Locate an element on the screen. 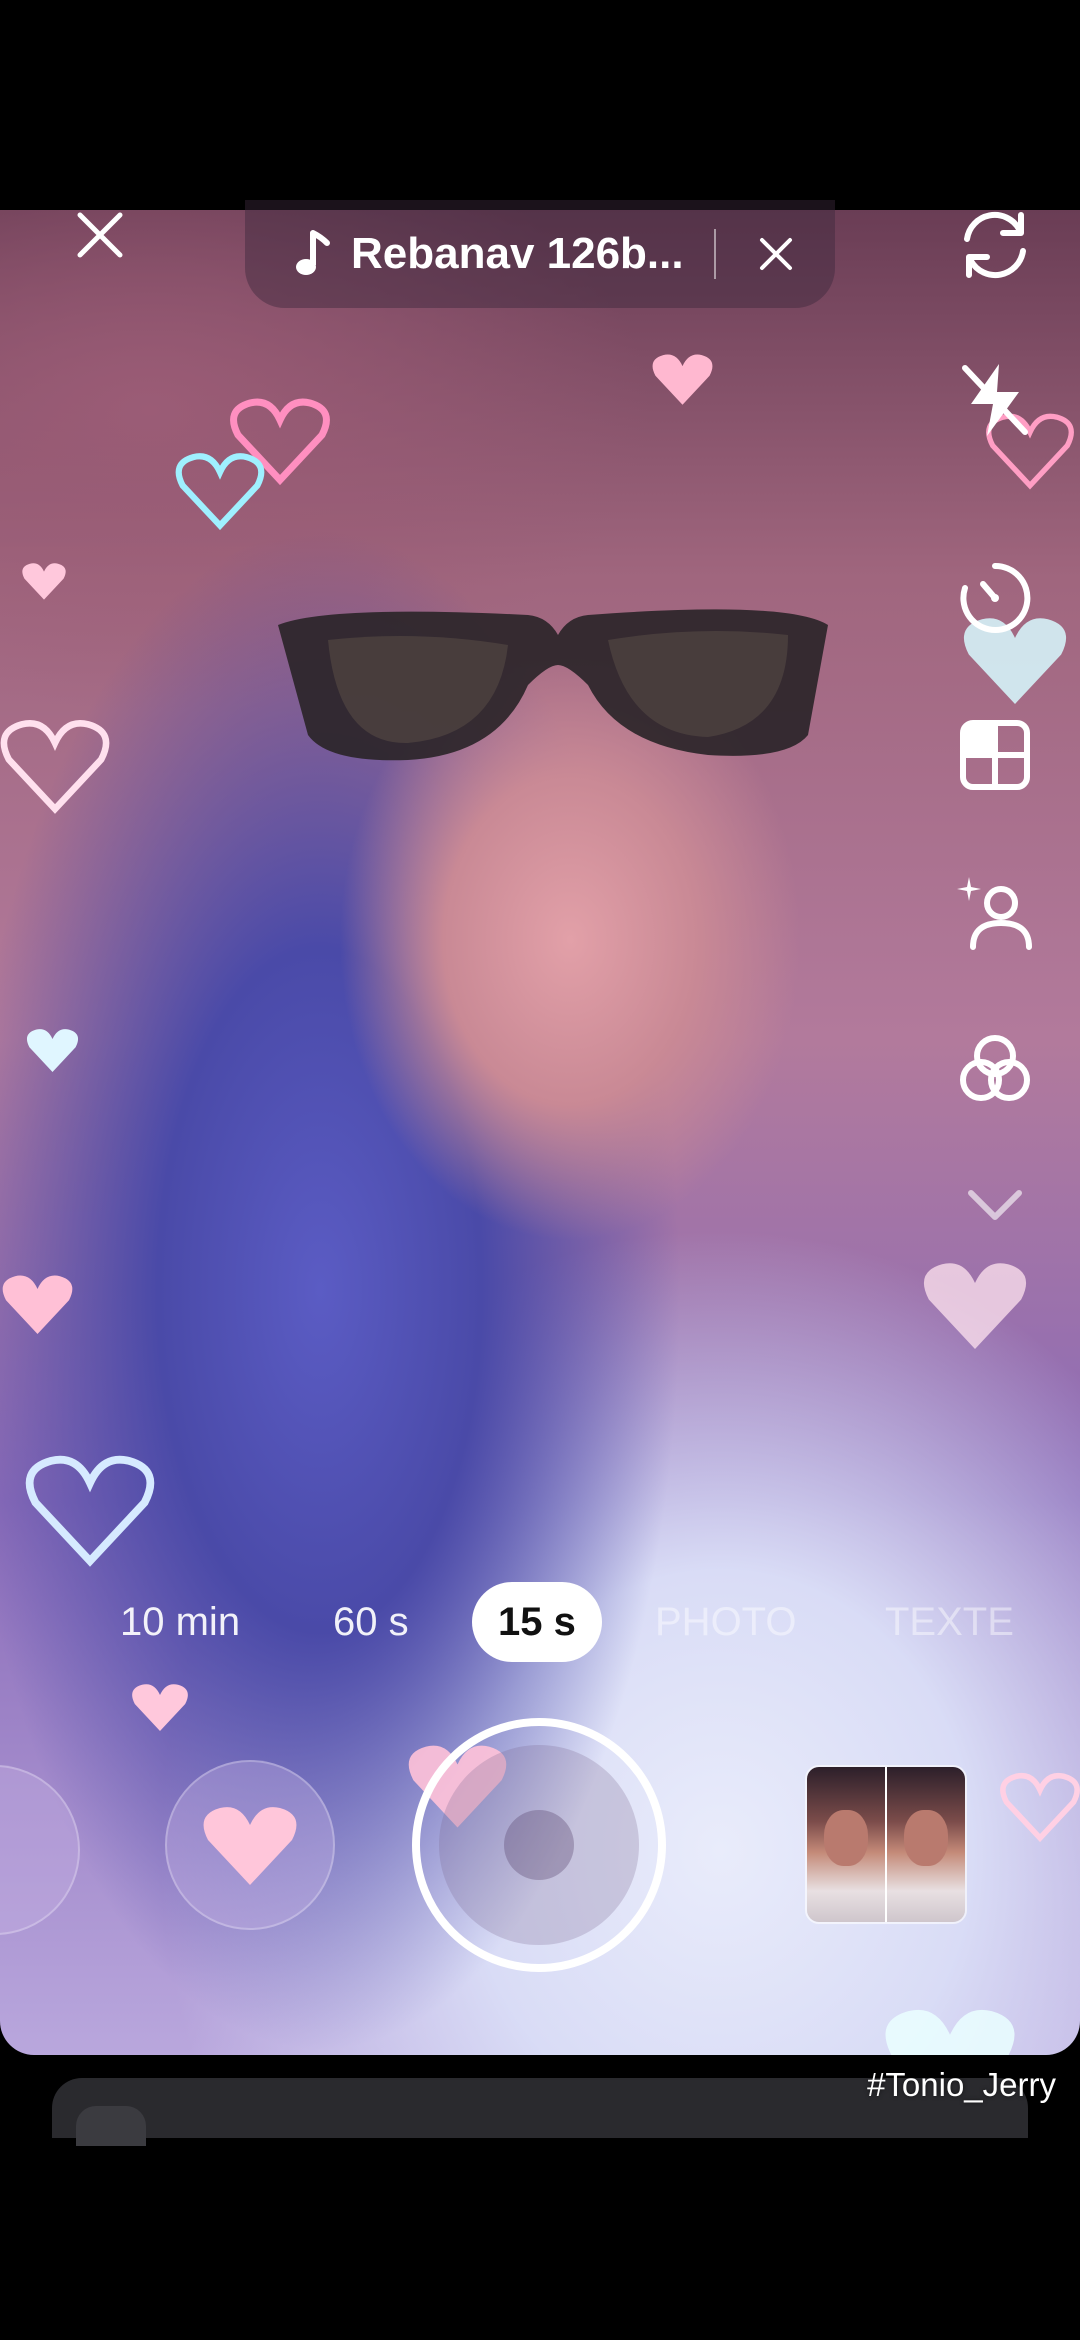 Image resolution: width=1080 pixels, height=2340 pixels. capture-mode-selector: 10 min 60 s 15 s PHOTO TEXTE is located at coordinates (540, 1622).